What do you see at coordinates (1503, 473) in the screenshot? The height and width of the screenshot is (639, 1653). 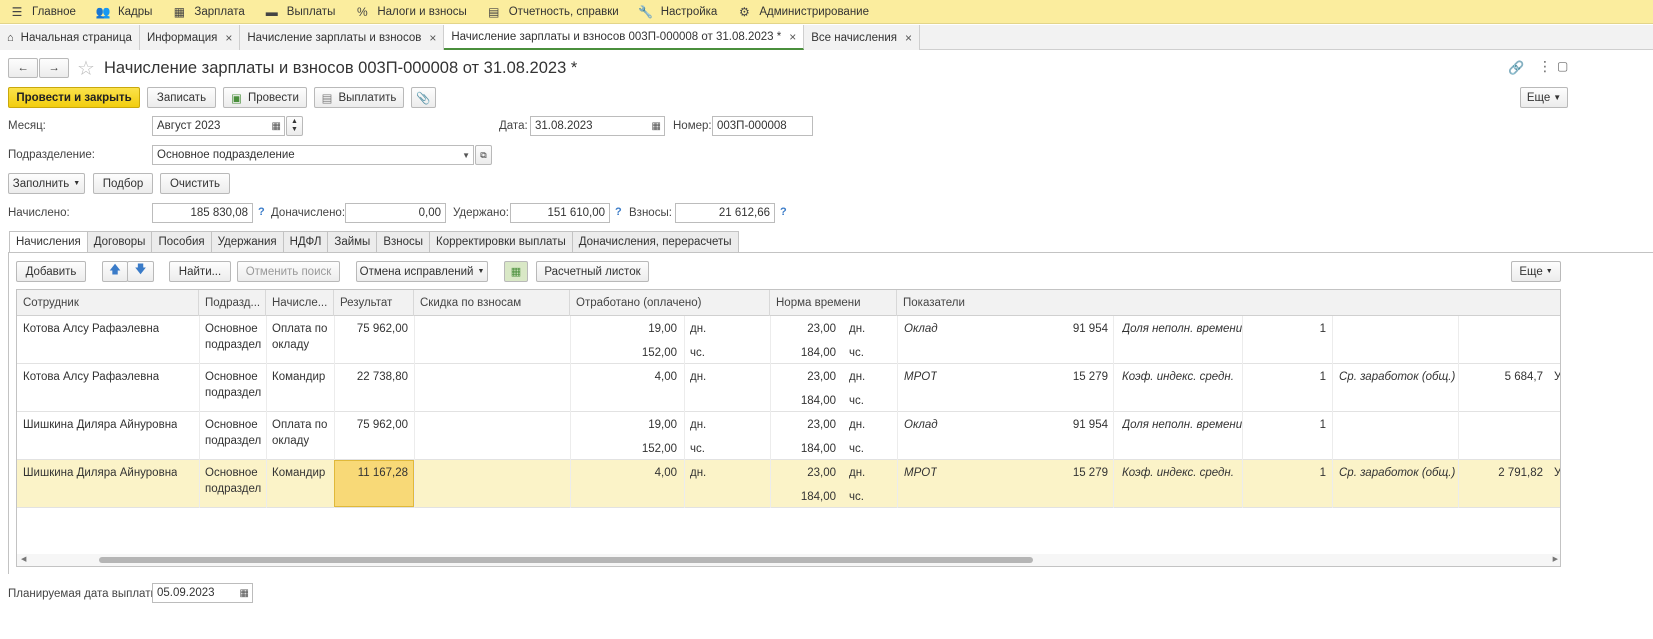 I see `indicator-value-cell: 2 791,82` at bounding box center [1503, 473].